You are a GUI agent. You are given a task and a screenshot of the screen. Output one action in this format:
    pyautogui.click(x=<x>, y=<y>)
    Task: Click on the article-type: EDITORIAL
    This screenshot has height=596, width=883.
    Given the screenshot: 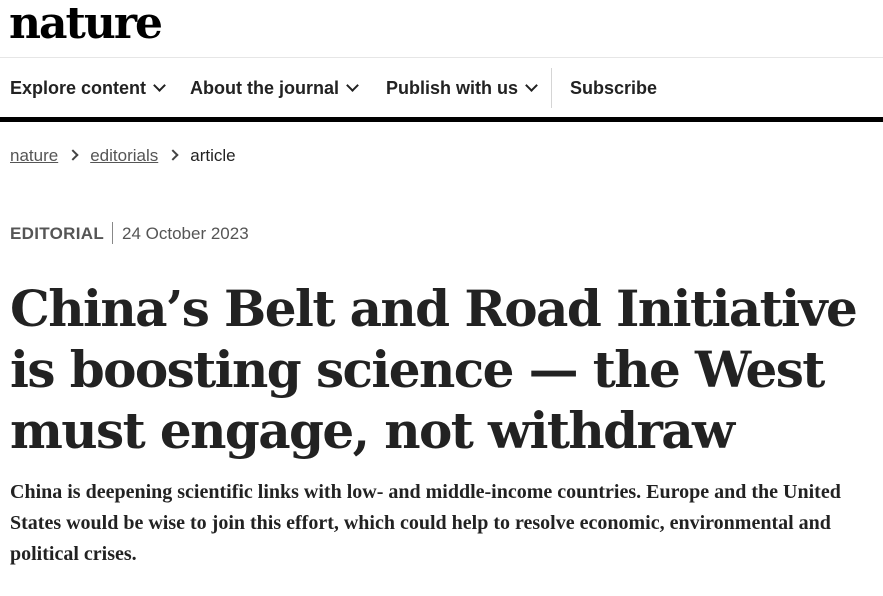 What is the action you would take?
    pyautogui.click(x=57, y=233)
    